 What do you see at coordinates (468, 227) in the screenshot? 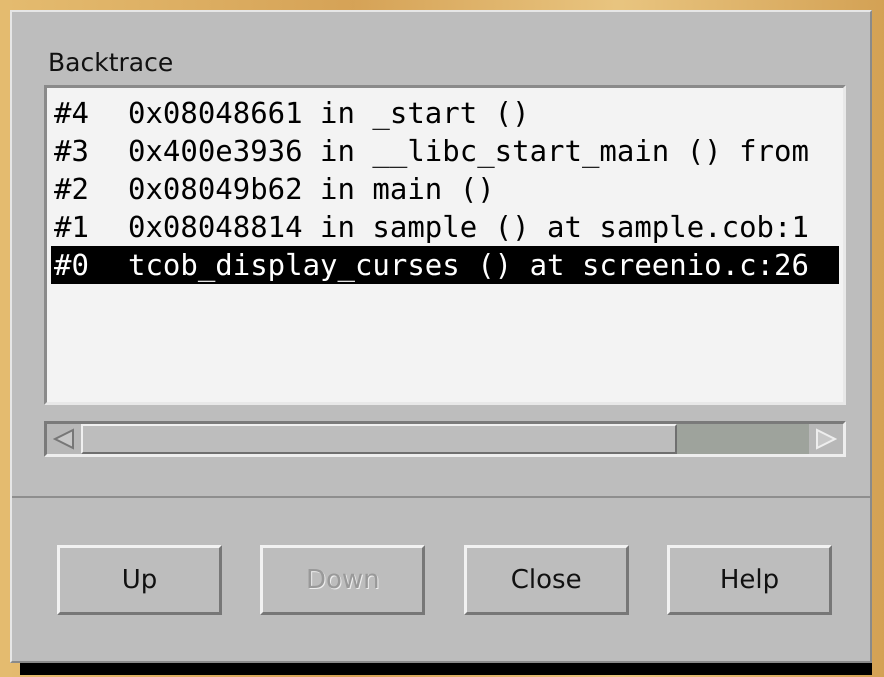
I see `frame-text: 0x08048814 in sample () at sample.cob:1` at bounding box center [468, 227].